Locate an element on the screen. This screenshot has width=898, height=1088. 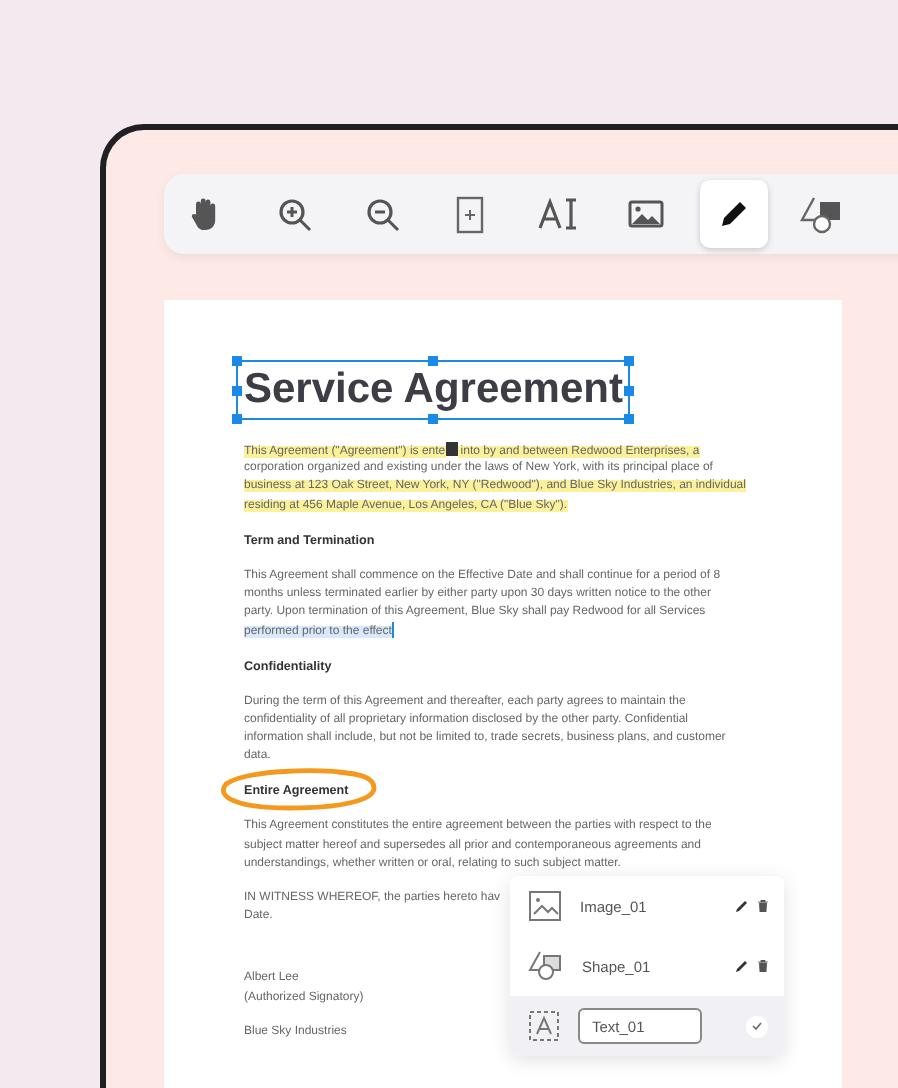
pen-tool-button is located at coordinates (734, 214).